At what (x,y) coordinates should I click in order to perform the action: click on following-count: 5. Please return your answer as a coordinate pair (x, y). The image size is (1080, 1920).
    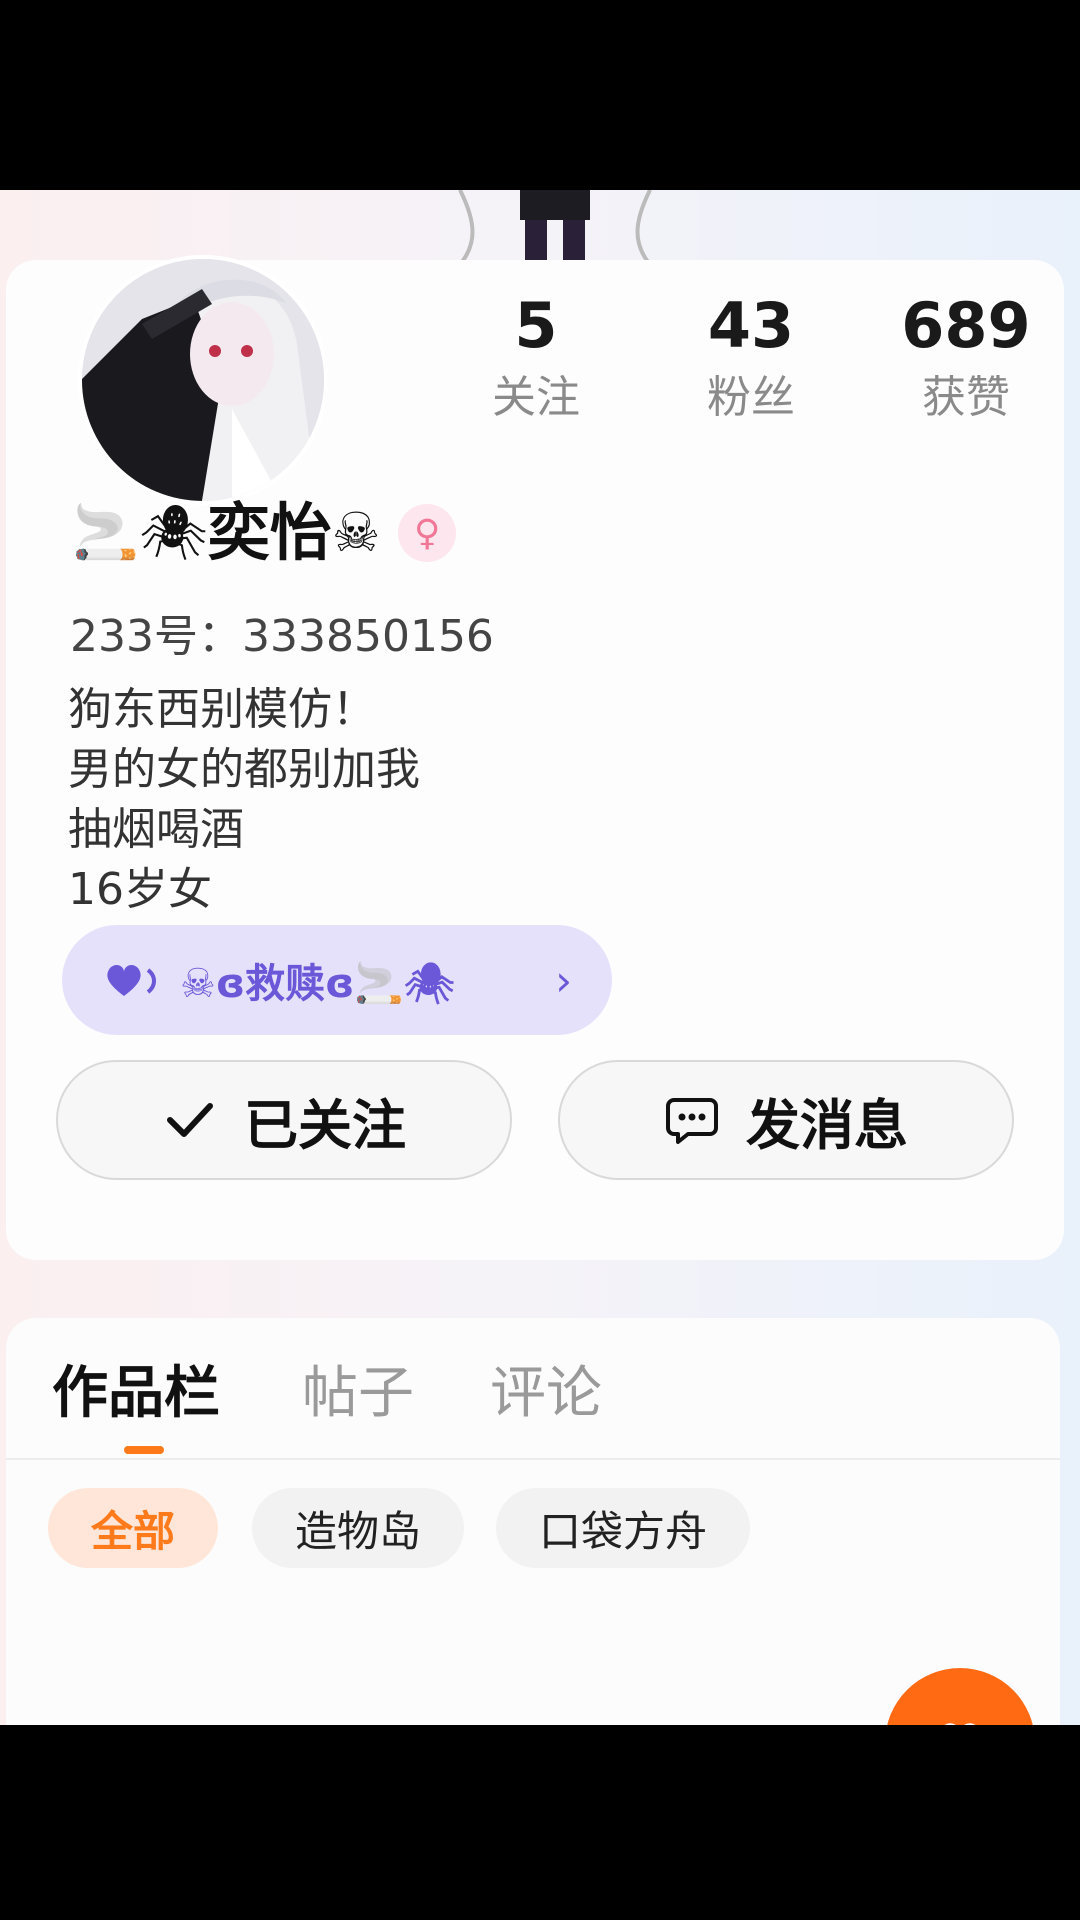
    Looking at the image, I should click on (536, 325).